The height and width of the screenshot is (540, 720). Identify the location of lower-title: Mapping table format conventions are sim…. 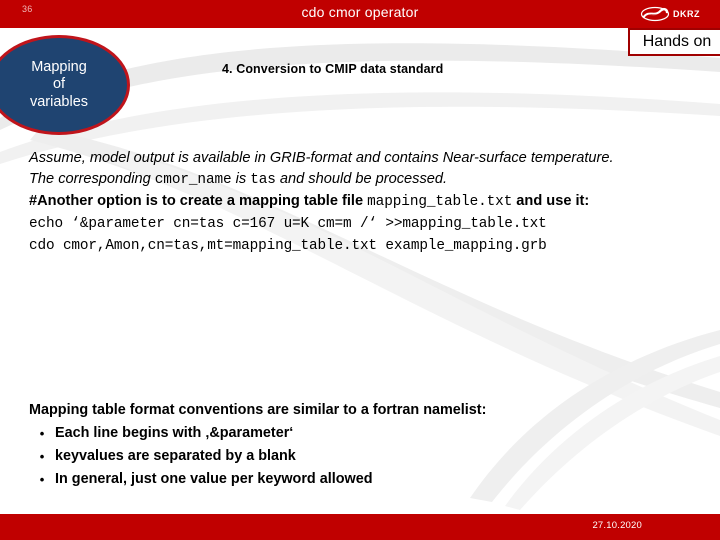
(258, 410).